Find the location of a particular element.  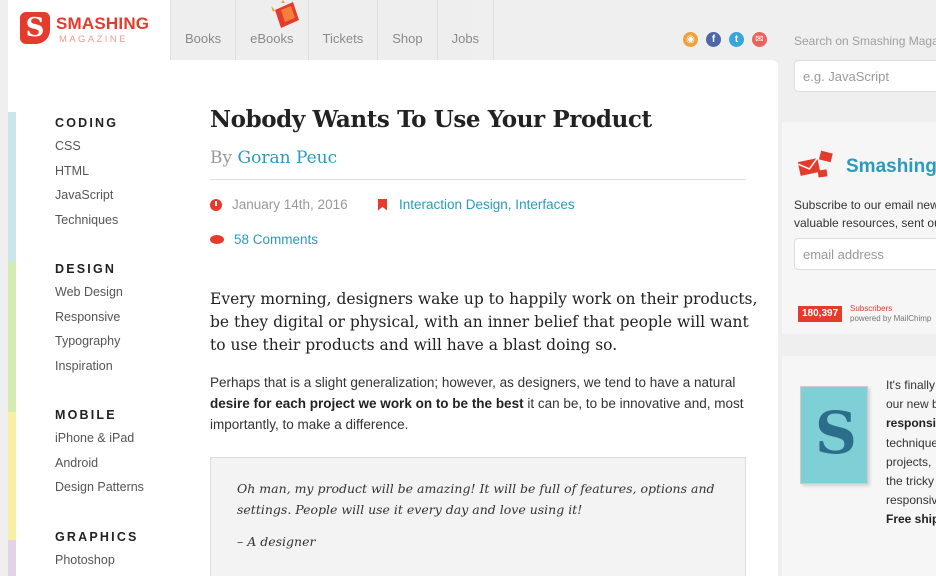

book-cover: S is located at coordinates (834, 435).